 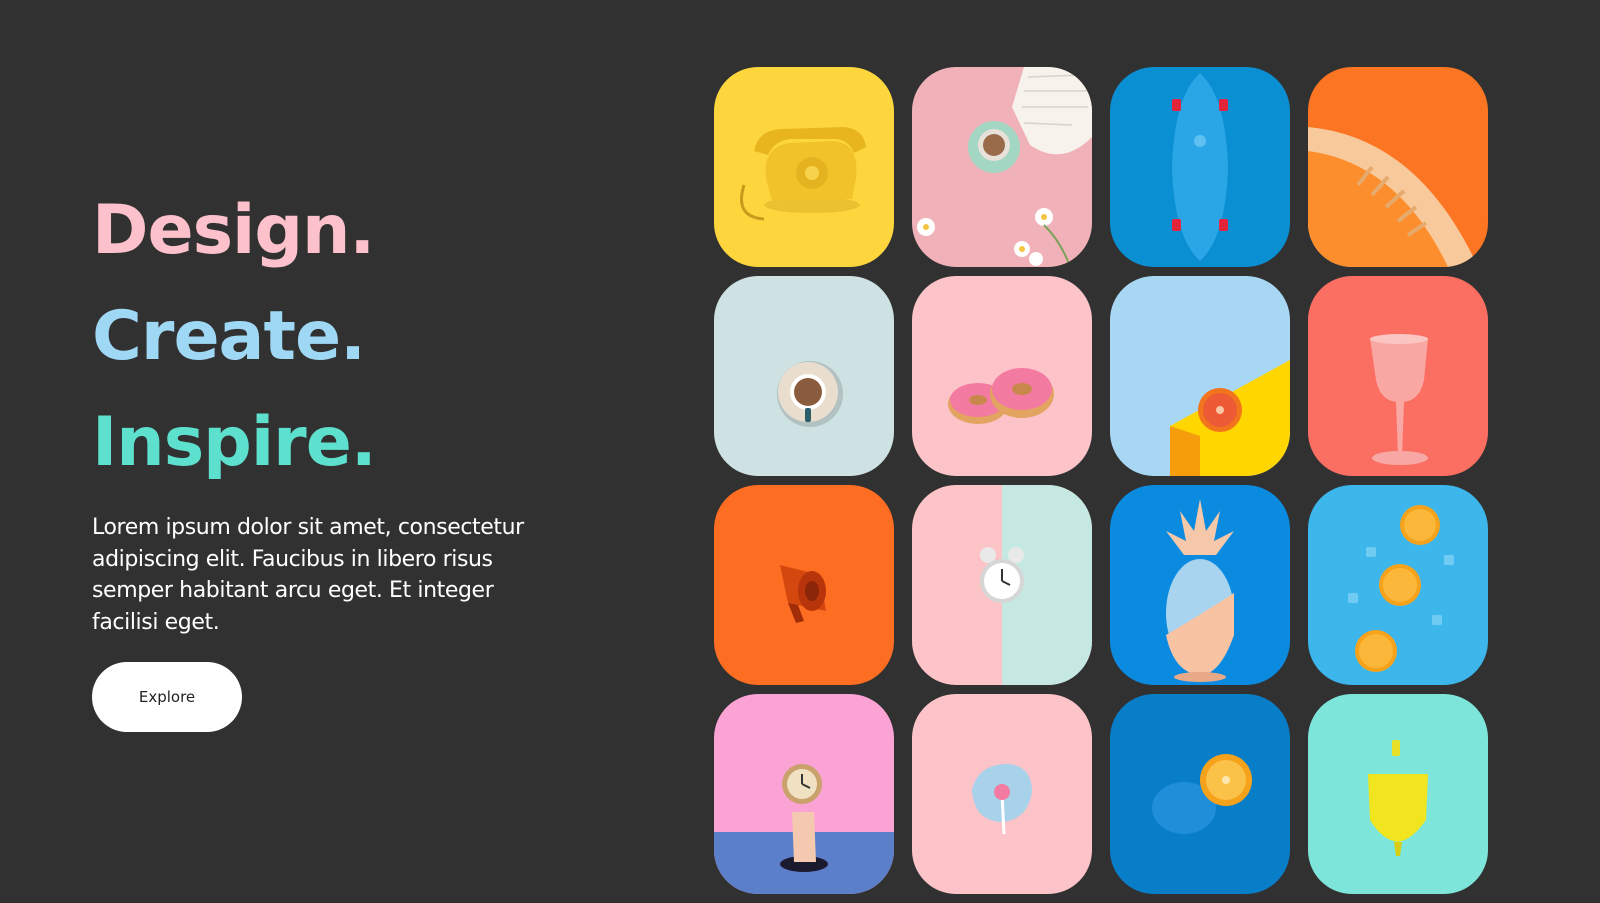 I want to click on gallery-tile-oranges, so click(x=1398, y=585).